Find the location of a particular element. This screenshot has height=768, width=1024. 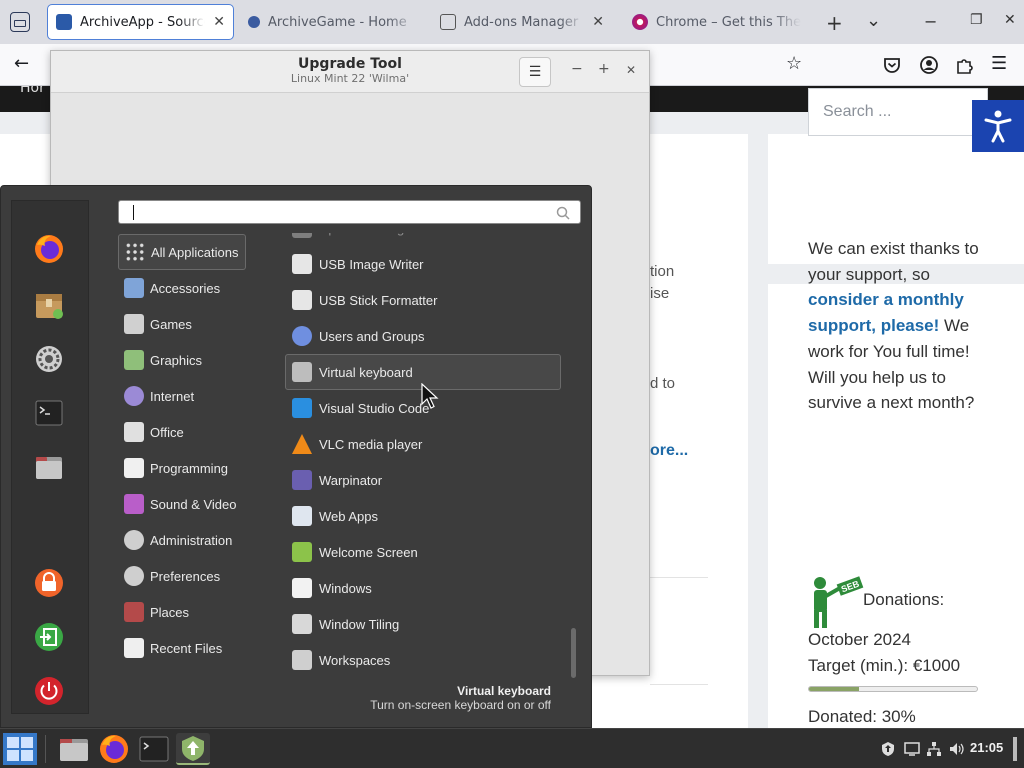

app-windows: Windows is located at coordinates (423, 588).